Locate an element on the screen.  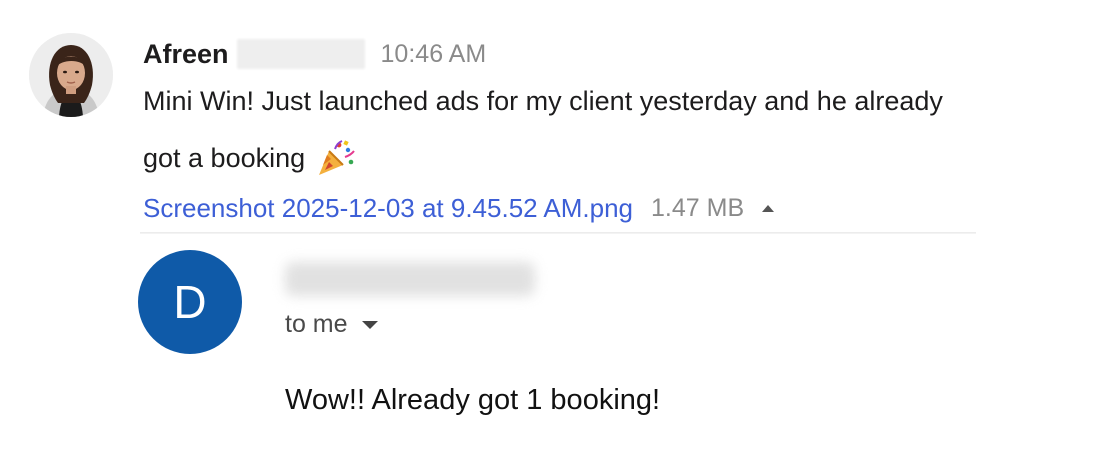
recipient-details-toggle: to me is located at coordinates (331, 324).